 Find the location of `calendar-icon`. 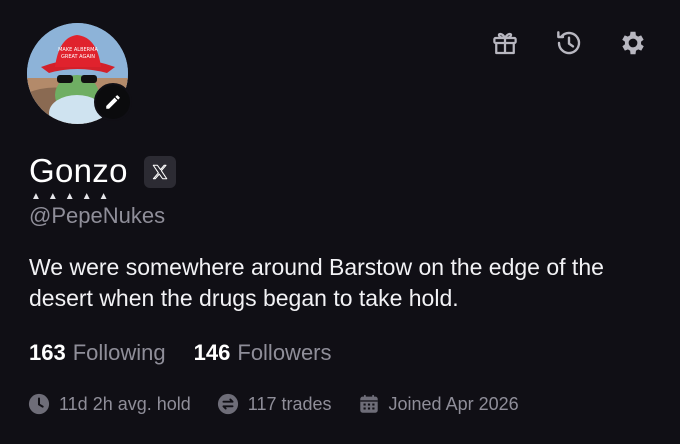

calendar-icon is located at coordinates (369, 404).